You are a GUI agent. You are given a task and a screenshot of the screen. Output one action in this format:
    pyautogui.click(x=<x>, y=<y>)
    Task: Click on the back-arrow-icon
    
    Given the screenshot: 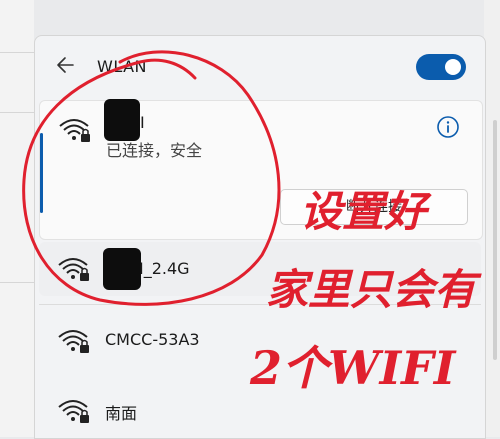 What is the action you would take?
    pyautogui.click(x=66, y=65)
    